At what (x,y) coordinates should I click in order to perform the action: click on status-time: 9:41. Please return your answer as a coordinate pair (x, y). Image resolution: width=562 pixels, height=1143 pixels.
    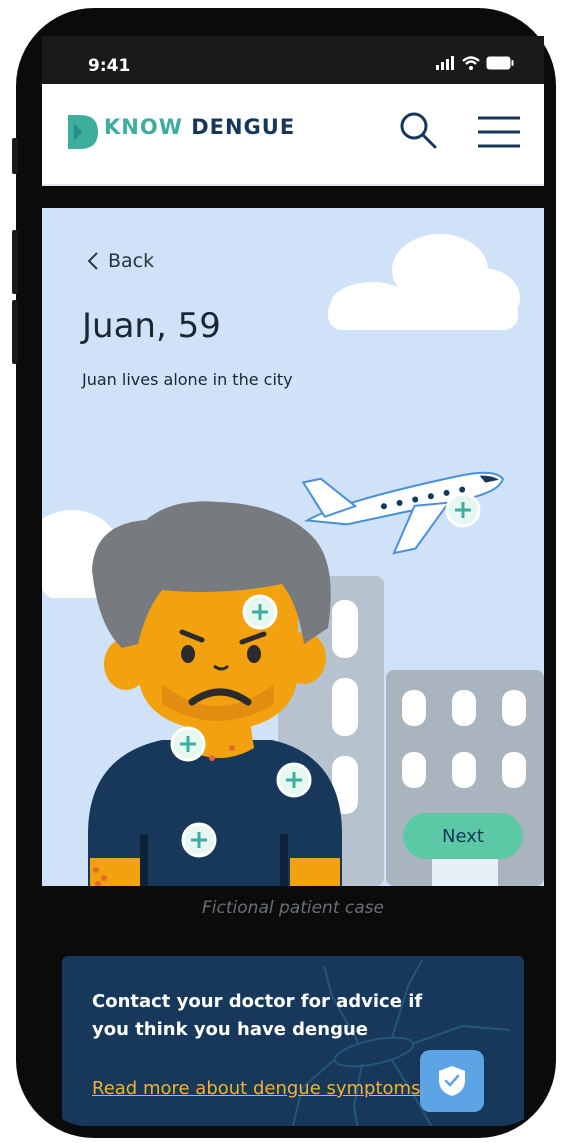
    Looking at the image, I should click on (109, 66).